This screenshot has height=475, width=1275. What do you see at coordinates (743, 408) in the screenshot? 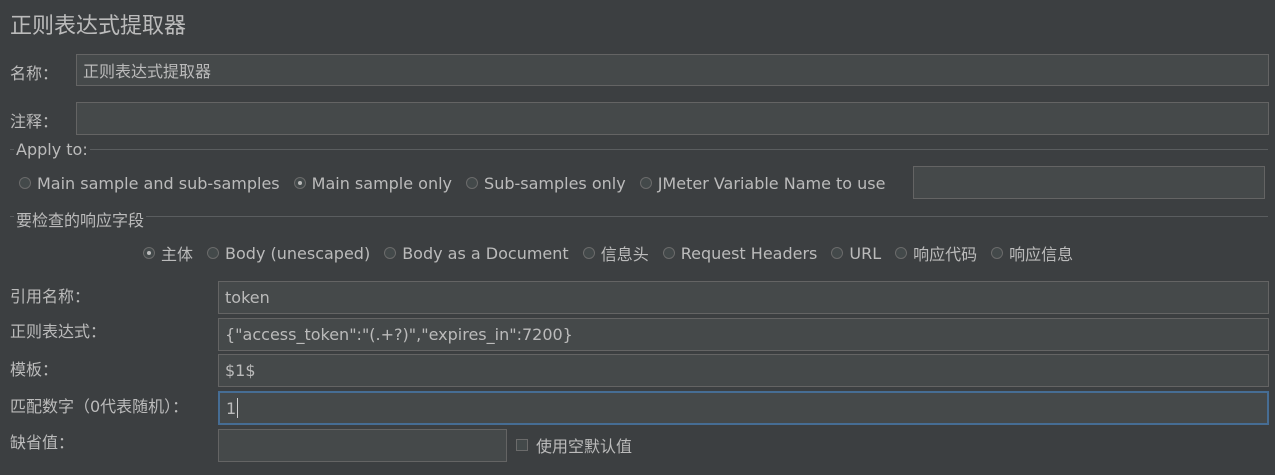
I see `match-no-input: 1` at bounding box center [743, 408].